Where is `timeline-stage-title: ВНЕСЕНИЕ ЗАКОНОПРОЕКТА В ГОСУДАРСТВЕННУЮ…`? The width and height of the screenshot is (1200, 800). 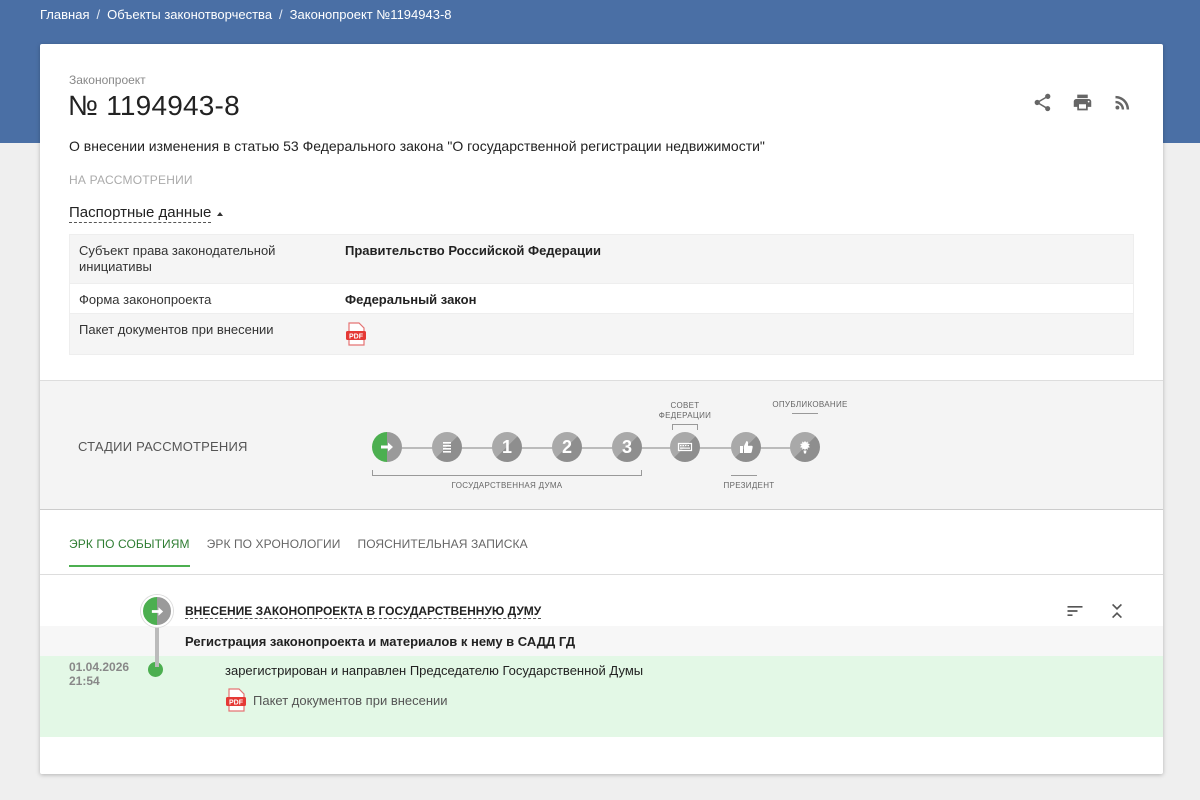 timeline-stage-title: ВНЕСЕНИЕ ЗАКОНОПРОЕКТА В ГОСУДАРСТВЕННУЮ… is located at coordinates (363, 611).